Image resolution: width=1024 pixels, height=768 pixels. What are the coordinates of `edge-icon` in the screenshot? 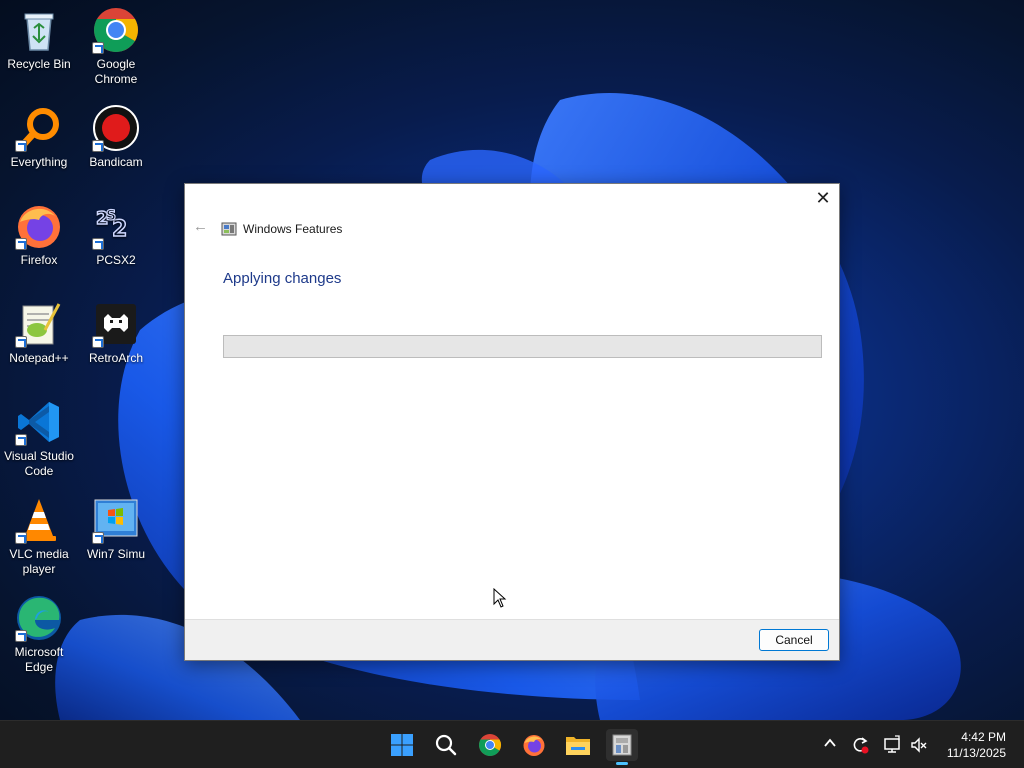 It's located at (39, 618).